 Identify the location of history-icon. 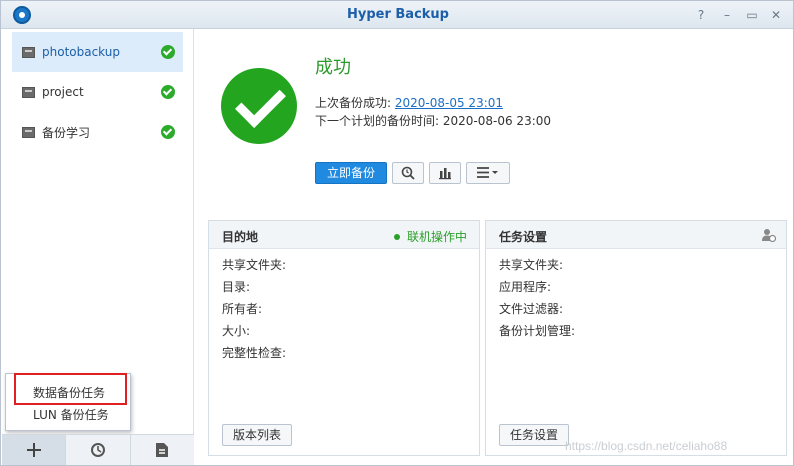
(98, 450).